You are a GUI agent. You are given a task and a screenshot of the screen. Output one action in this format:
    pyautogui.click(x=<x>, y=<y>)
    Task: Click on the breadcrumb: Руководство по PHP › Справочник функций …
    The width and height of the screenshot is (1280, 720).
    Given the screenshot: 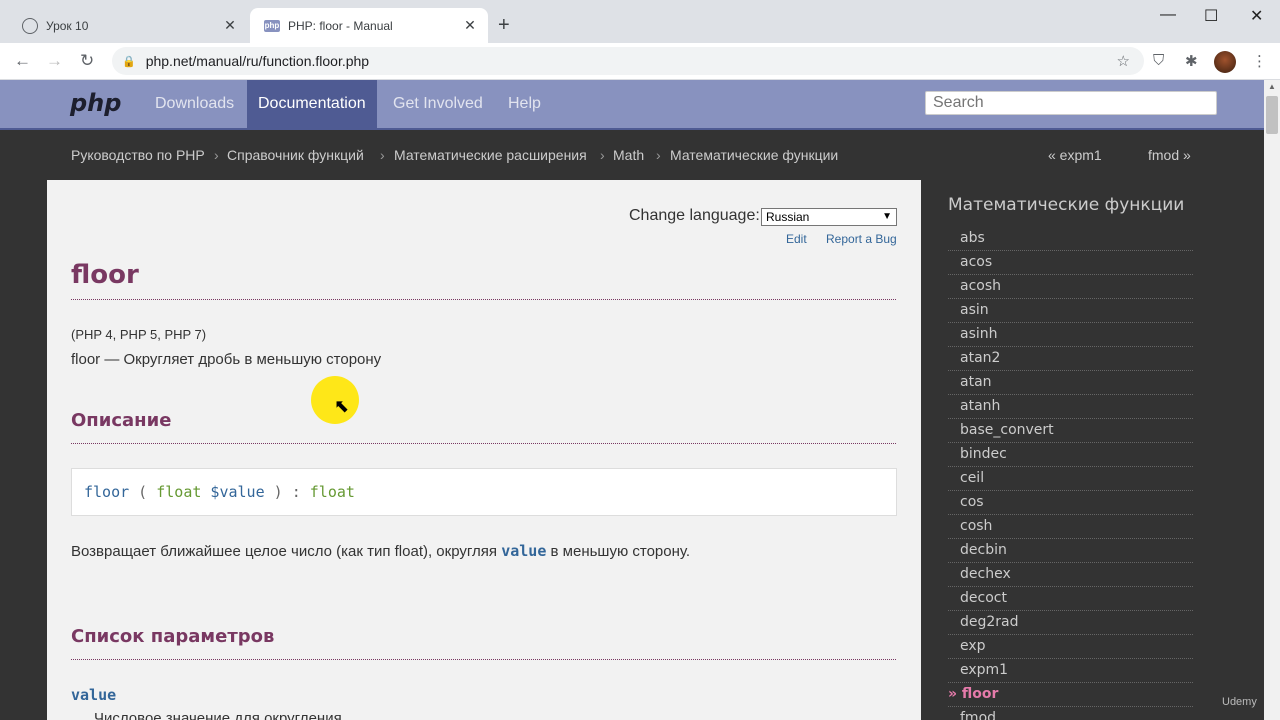 What is the action you would take?
    pyautogui.click(x=632, y=155)
    